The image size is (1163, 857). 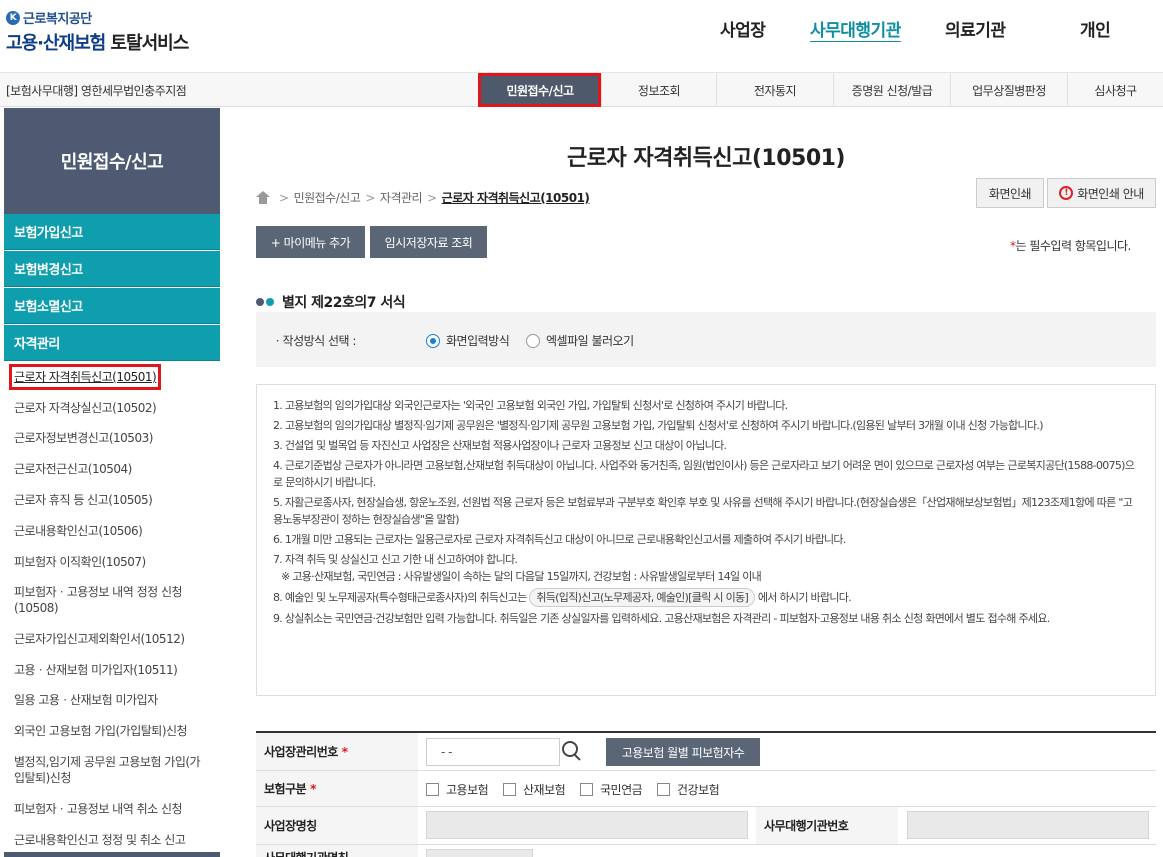 What do you see at coordinates (478, 341) in the screenshot?
I see `radio-label: 화면입력방식` at bounding box center [478, 341].